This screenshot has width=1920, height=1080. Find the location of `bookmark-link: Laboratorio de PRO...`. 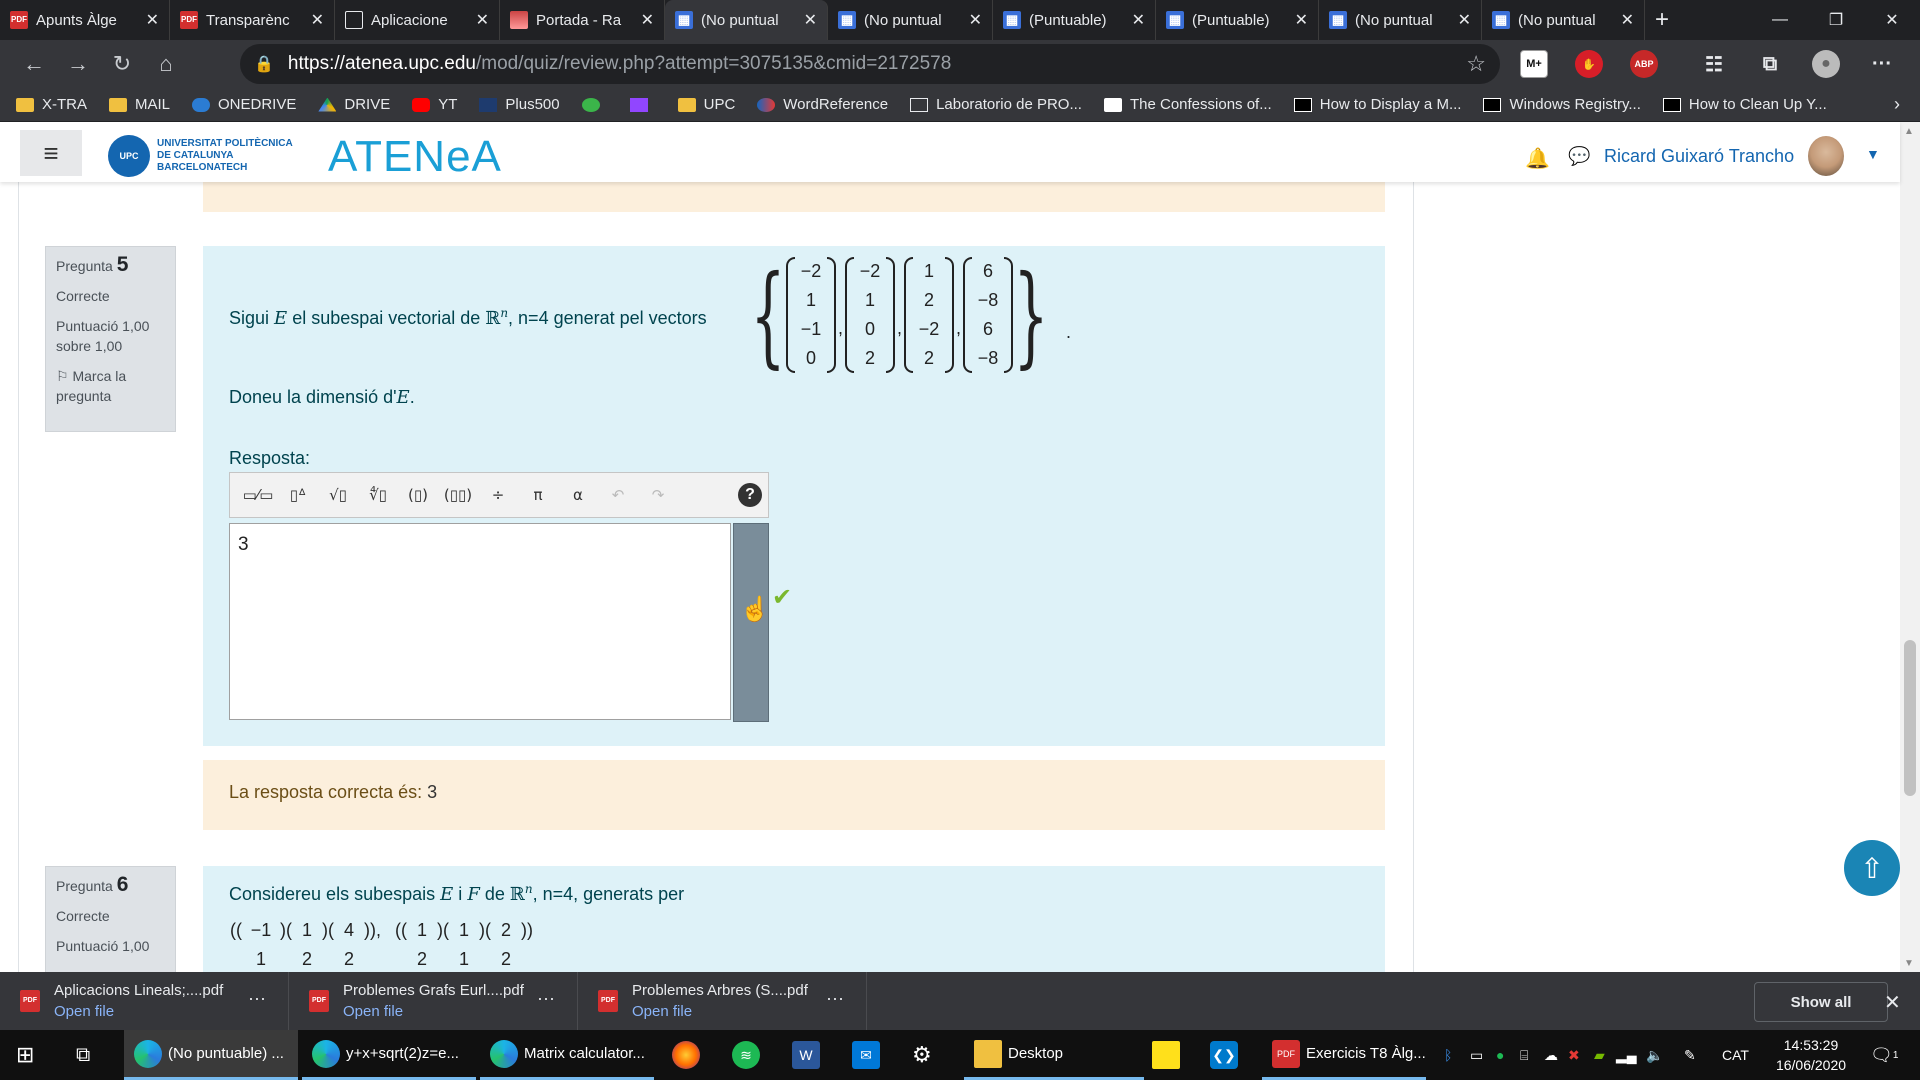

bookmark-link: Laboratorio de PRO... is located at coordinates (996, 104).